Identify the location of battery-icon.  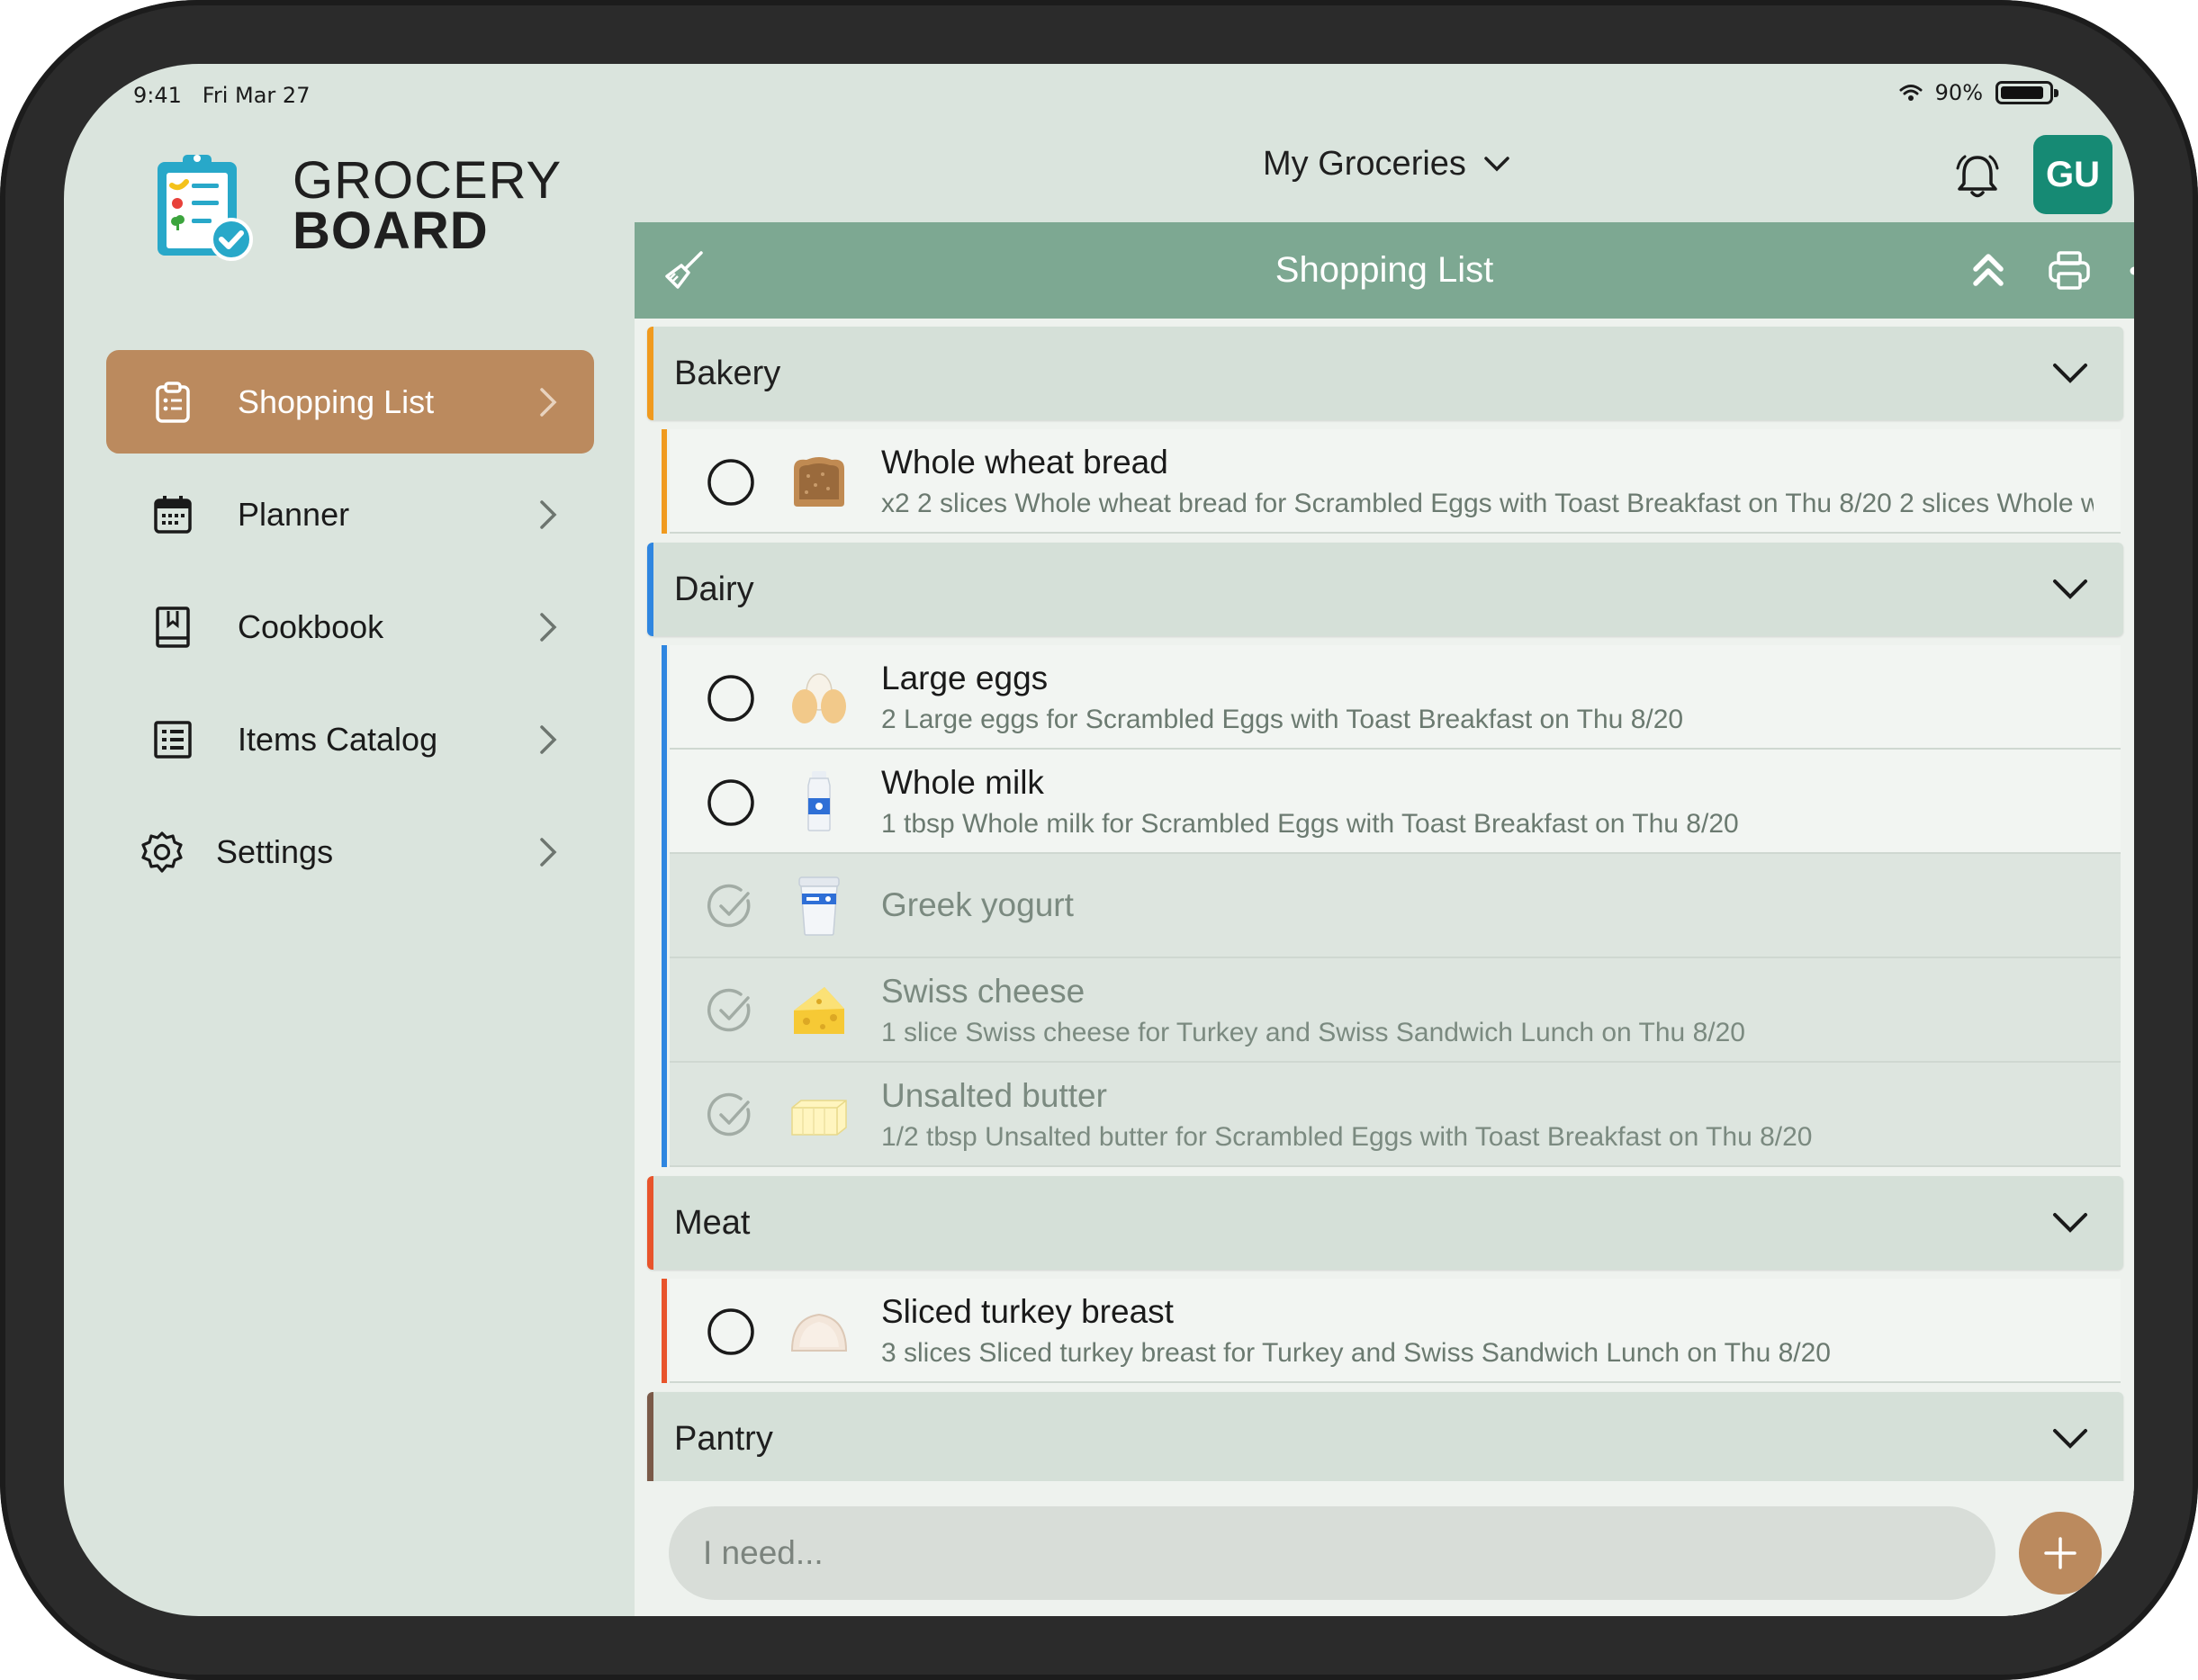
(2026, 92).